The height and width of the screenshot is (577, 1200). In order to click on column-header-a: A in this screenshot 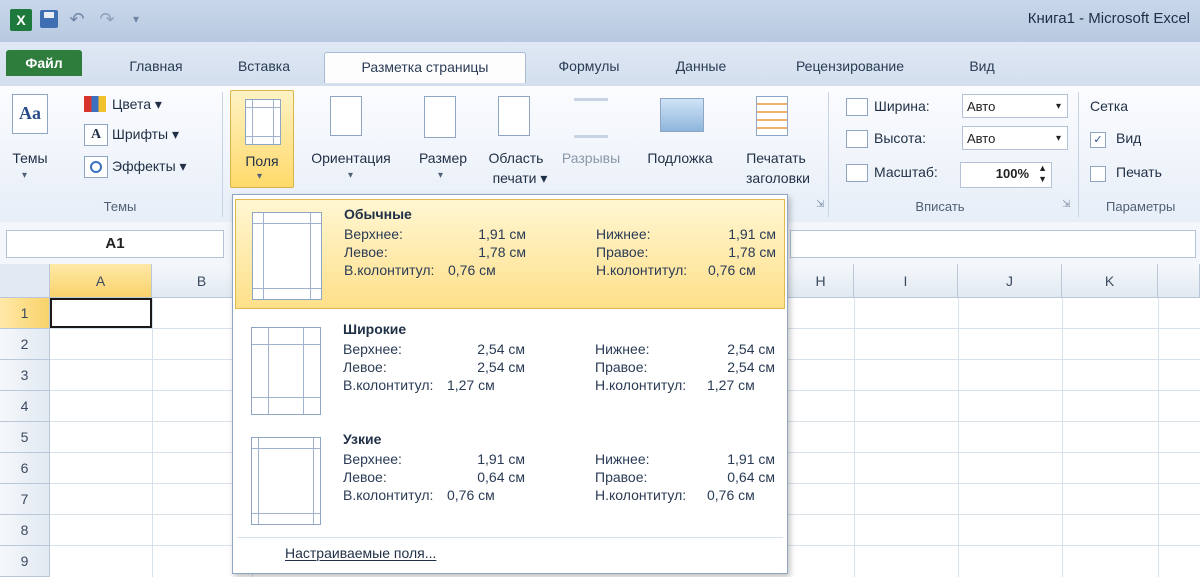, I will do `click(101, 281)`.